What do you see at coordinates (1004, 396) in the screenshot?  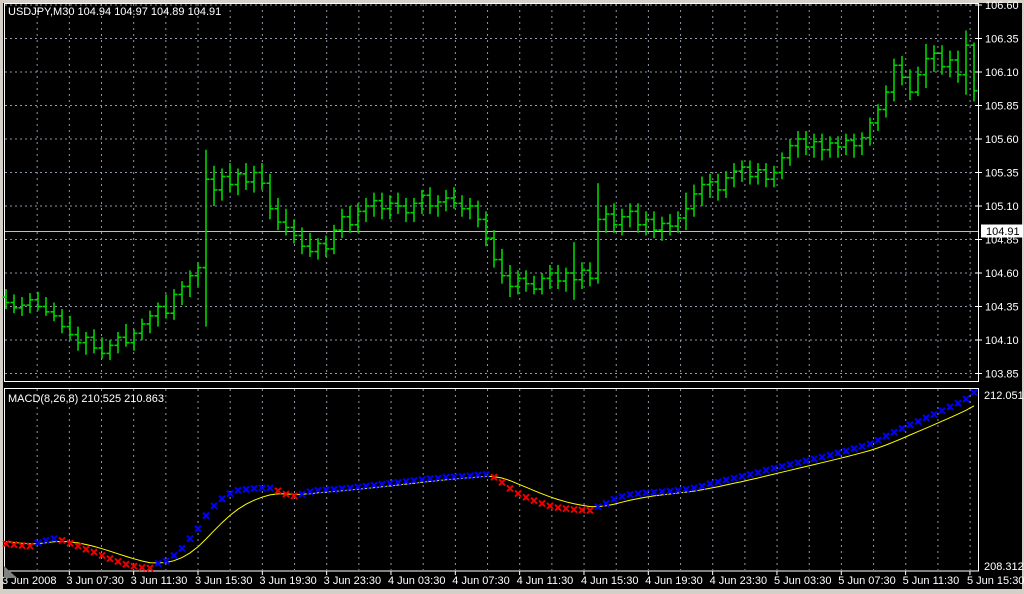 I see `macd-max-label: 212.051` at bounding box center [1004, 396].